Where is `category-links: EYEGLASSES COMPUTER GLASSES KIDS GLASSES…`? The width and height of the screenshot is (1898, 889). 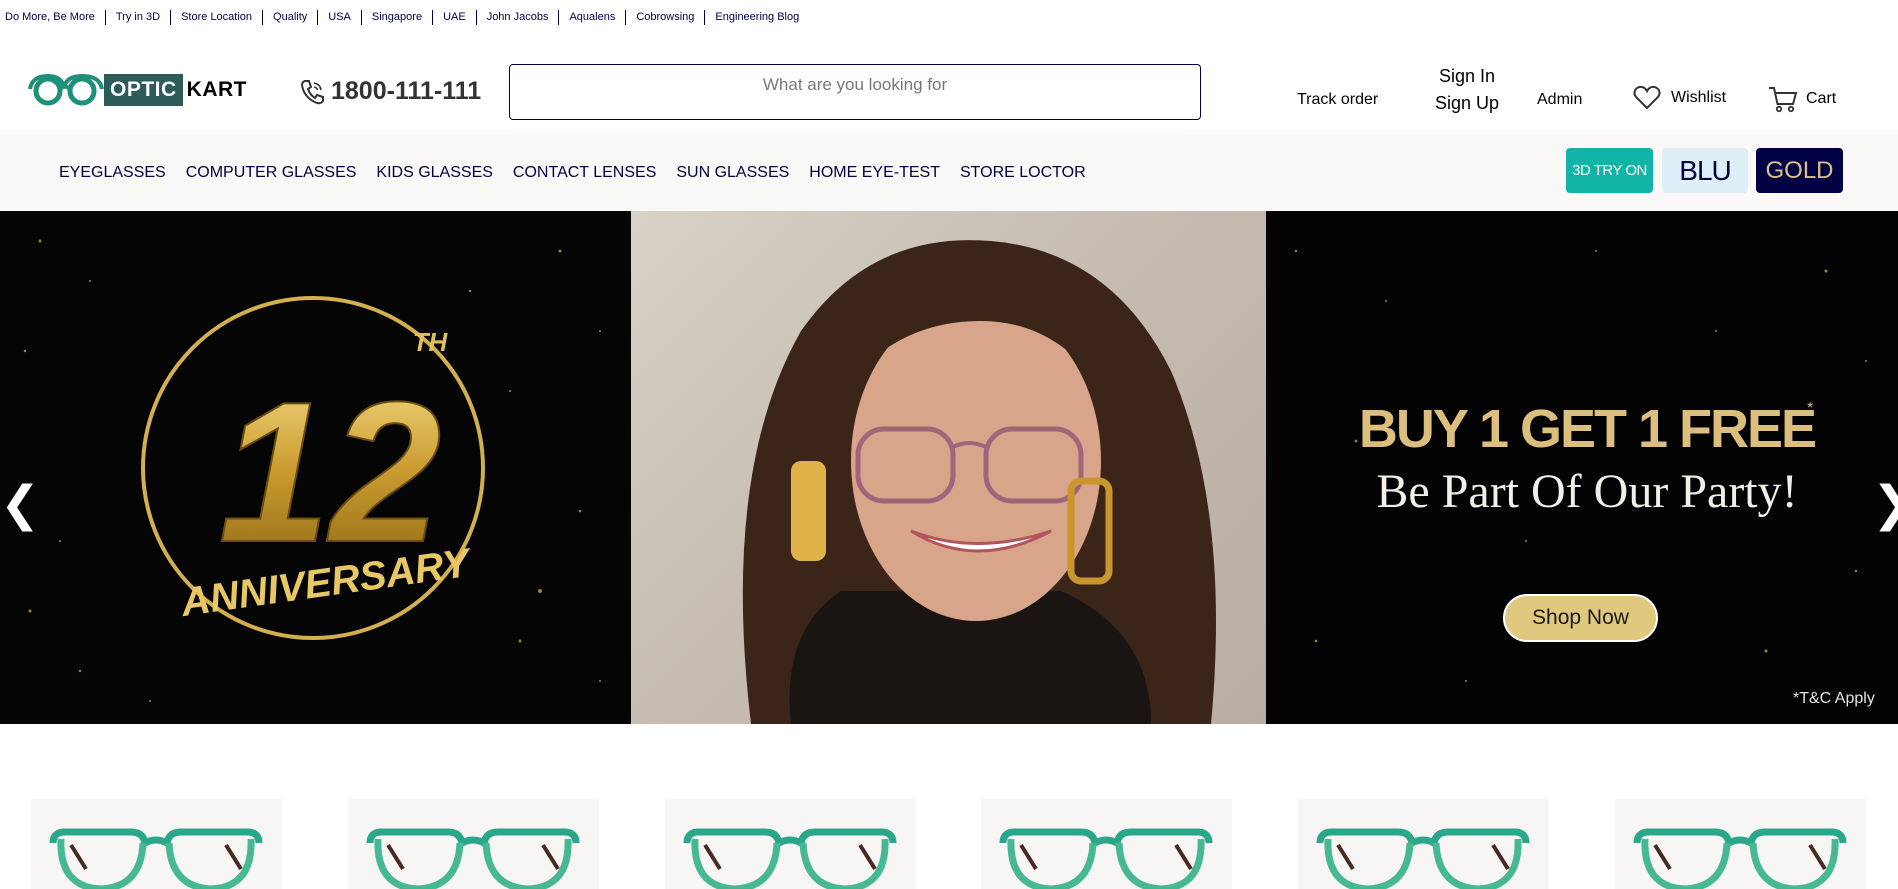 category-links: EYEGLASSES COMPUTER GLASSES KIDS GLASSES… is located at coordinates (572, 173).